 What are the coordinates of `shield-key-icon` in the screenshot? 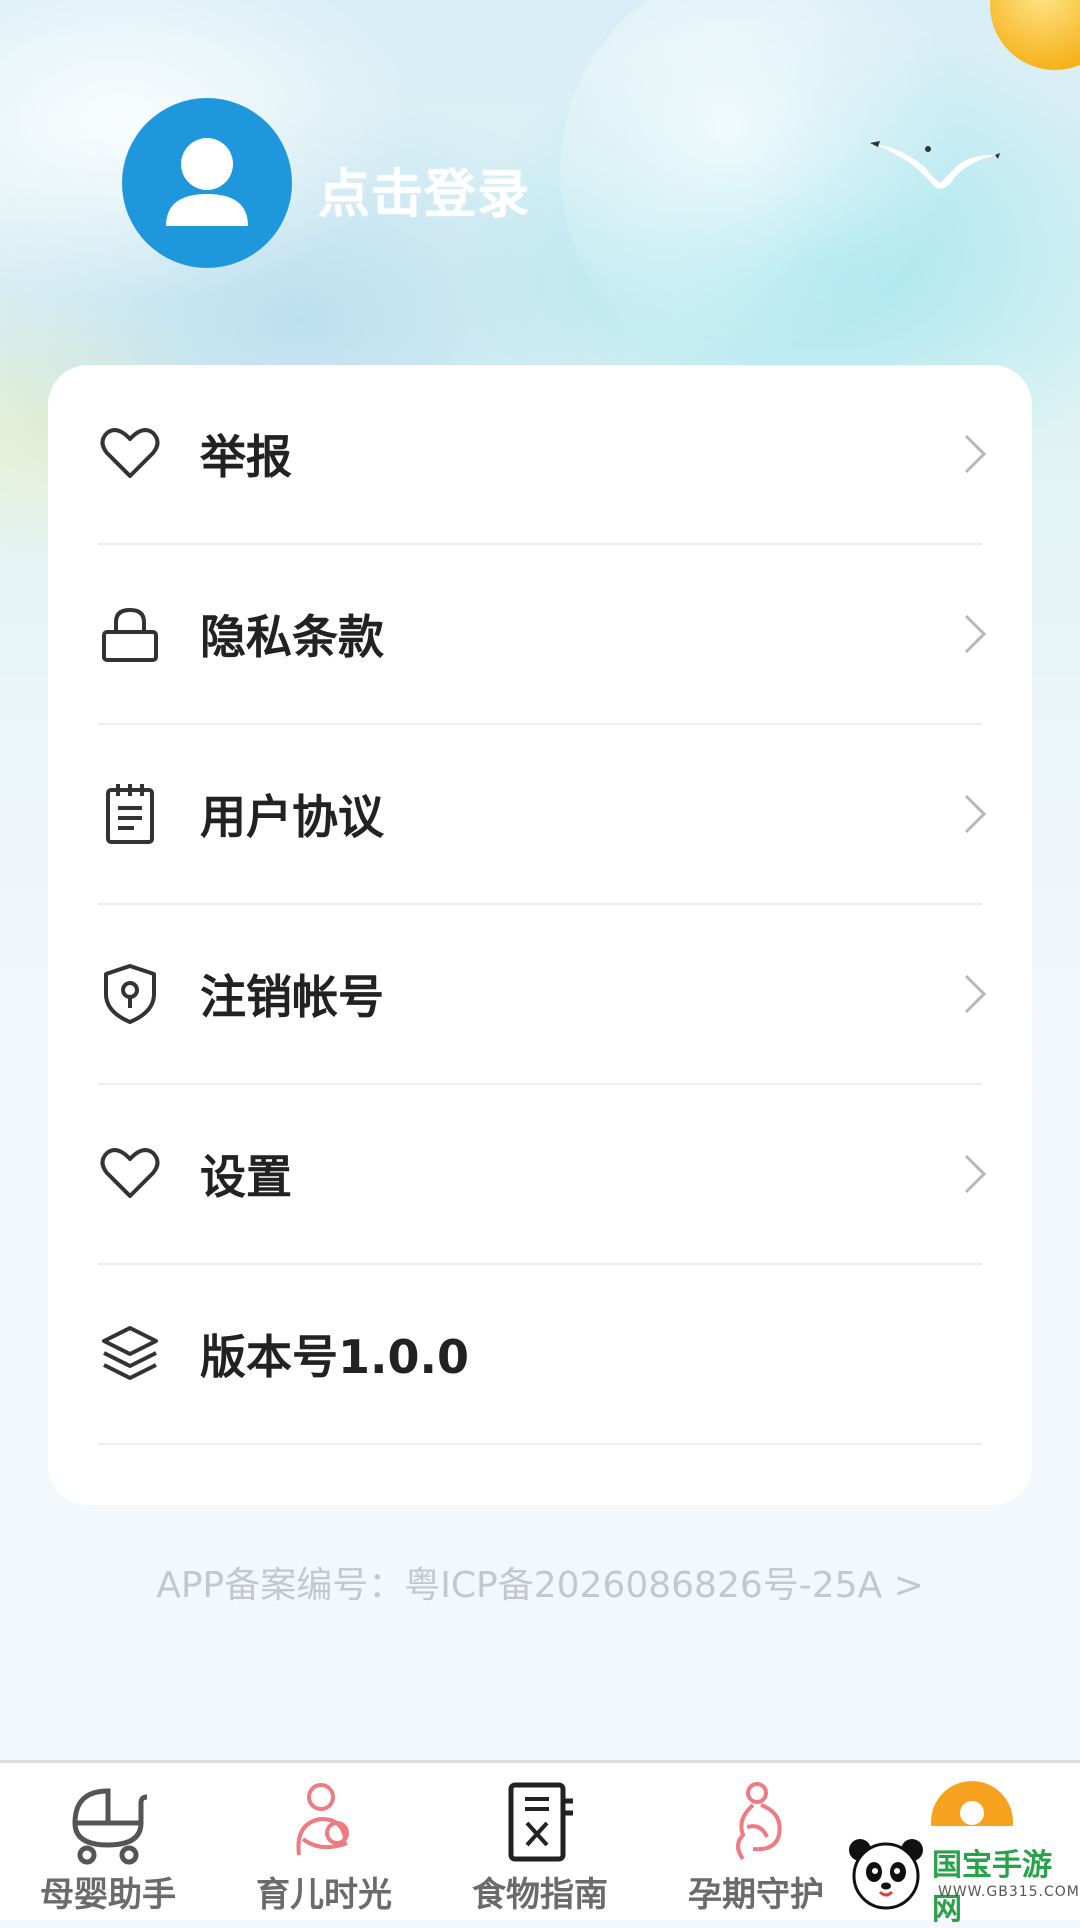 It's located at (130, 994).